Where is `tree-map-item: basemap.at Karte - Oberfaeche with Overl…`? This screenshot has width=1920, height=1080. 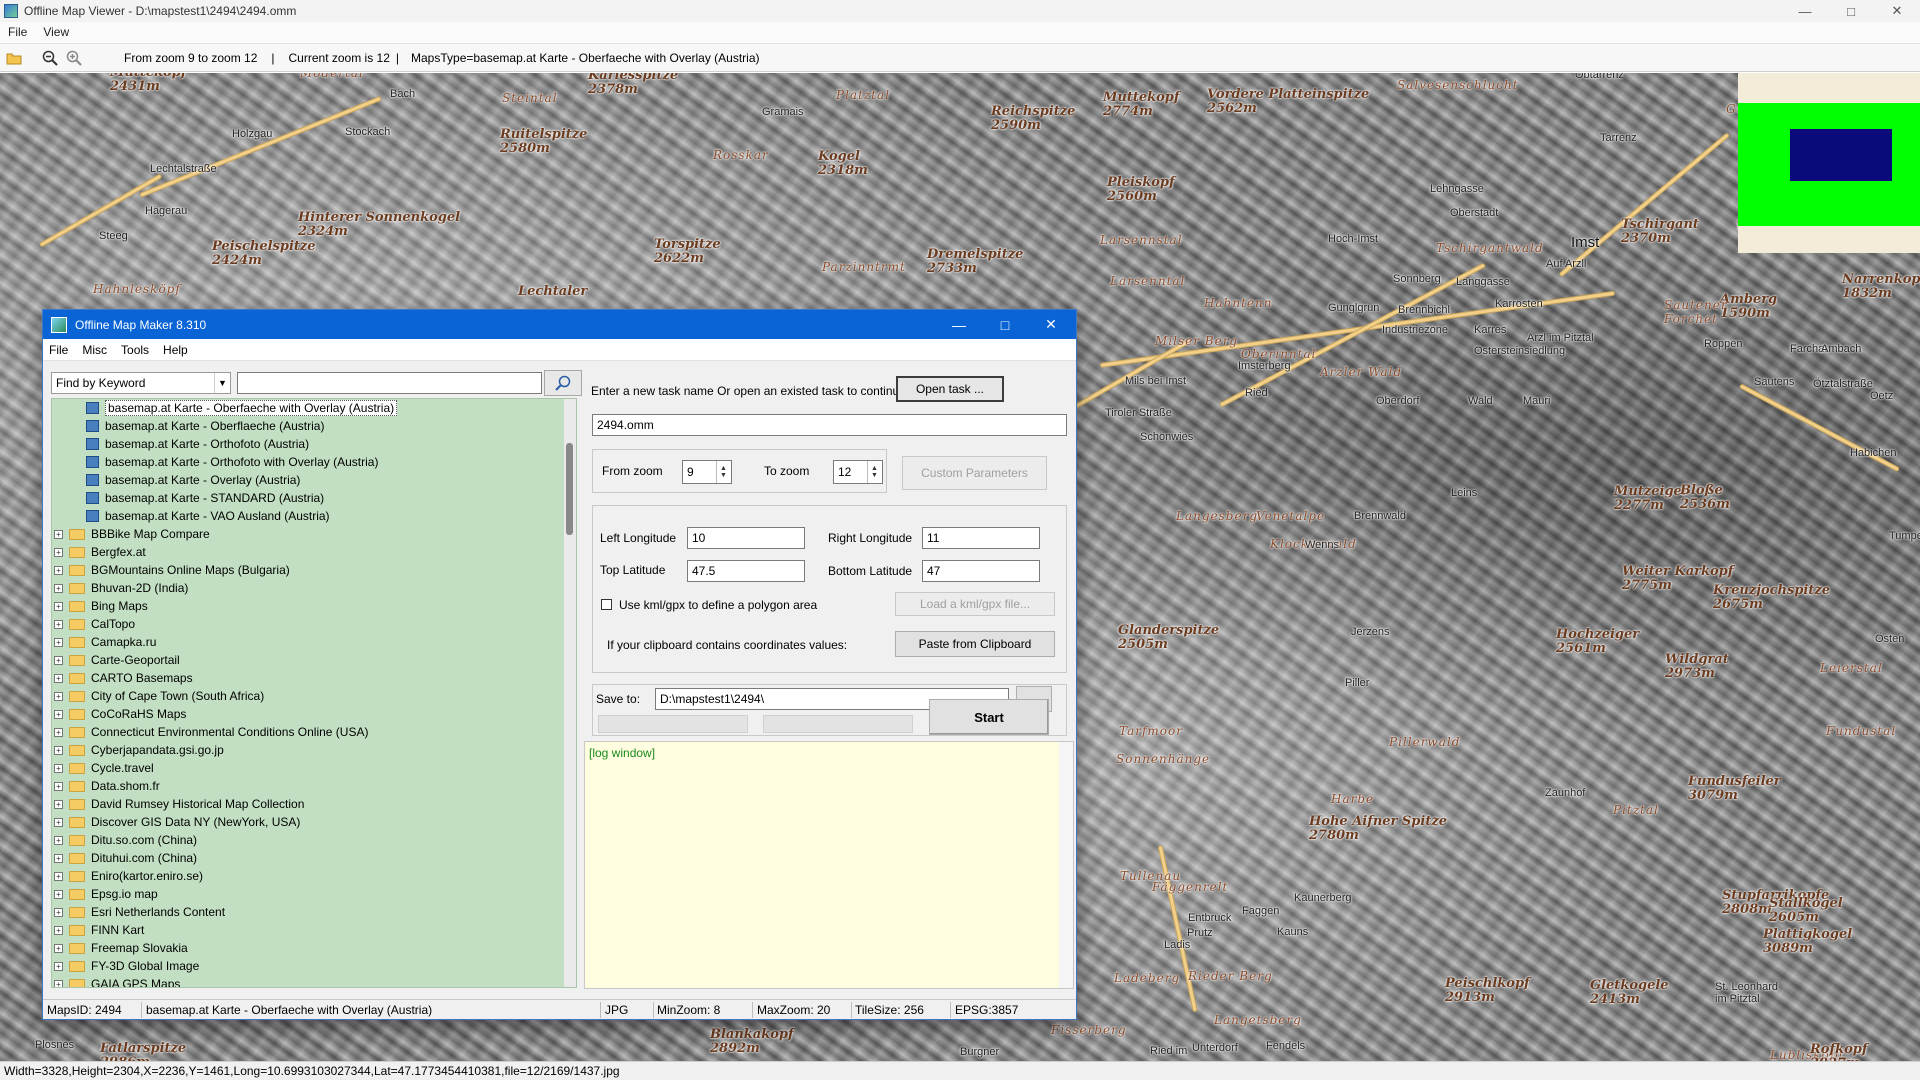 tree-map-item: basemap.at Karte - Oberfaeche with Overl… is located at coordinates (314, 408).